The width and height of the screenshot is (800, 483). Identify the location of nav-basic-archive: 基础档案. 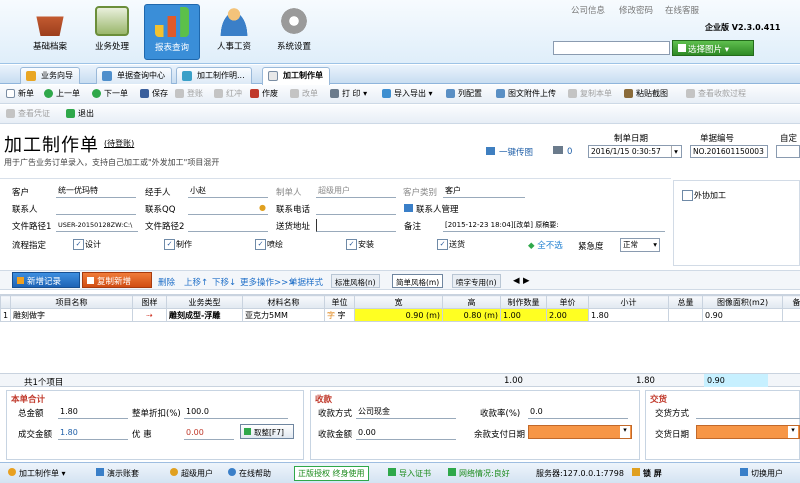
(50, 32).